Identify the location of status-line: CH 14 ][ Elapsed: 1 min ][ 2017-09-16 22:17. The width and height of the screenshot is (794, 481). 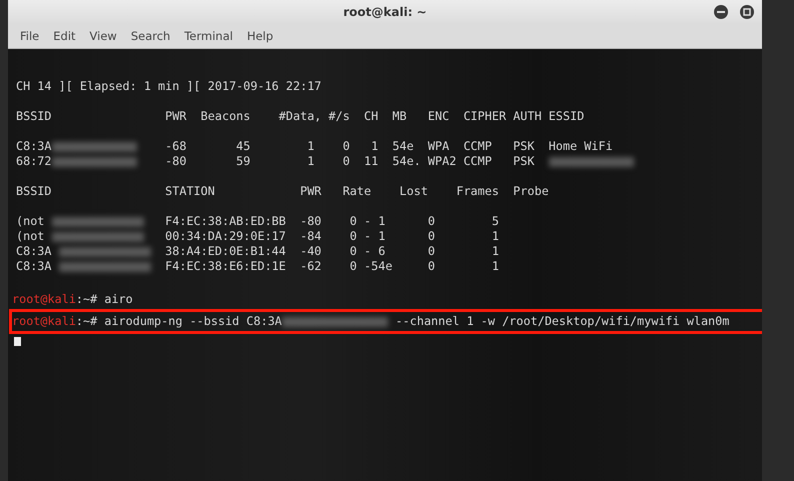
(169, 86).